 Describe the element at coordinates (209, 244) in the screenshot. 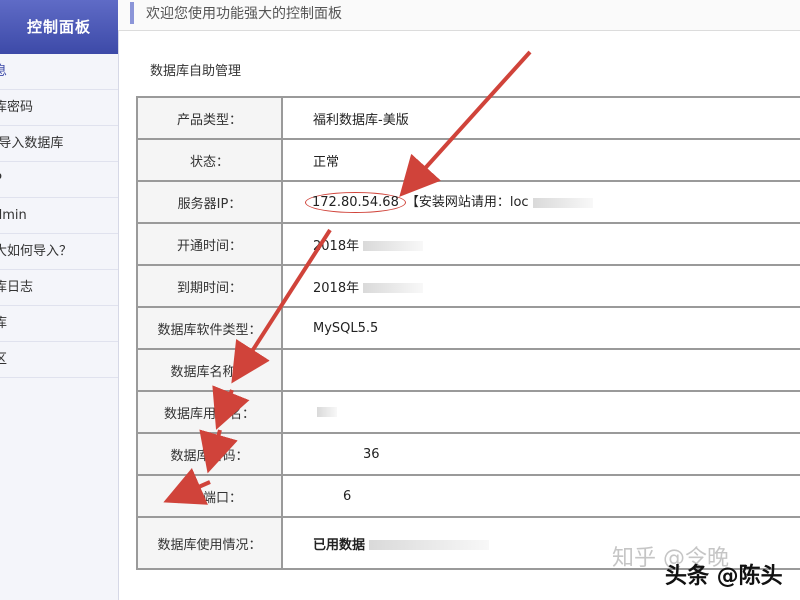

I see `row-label: 开通时间：` at that location.